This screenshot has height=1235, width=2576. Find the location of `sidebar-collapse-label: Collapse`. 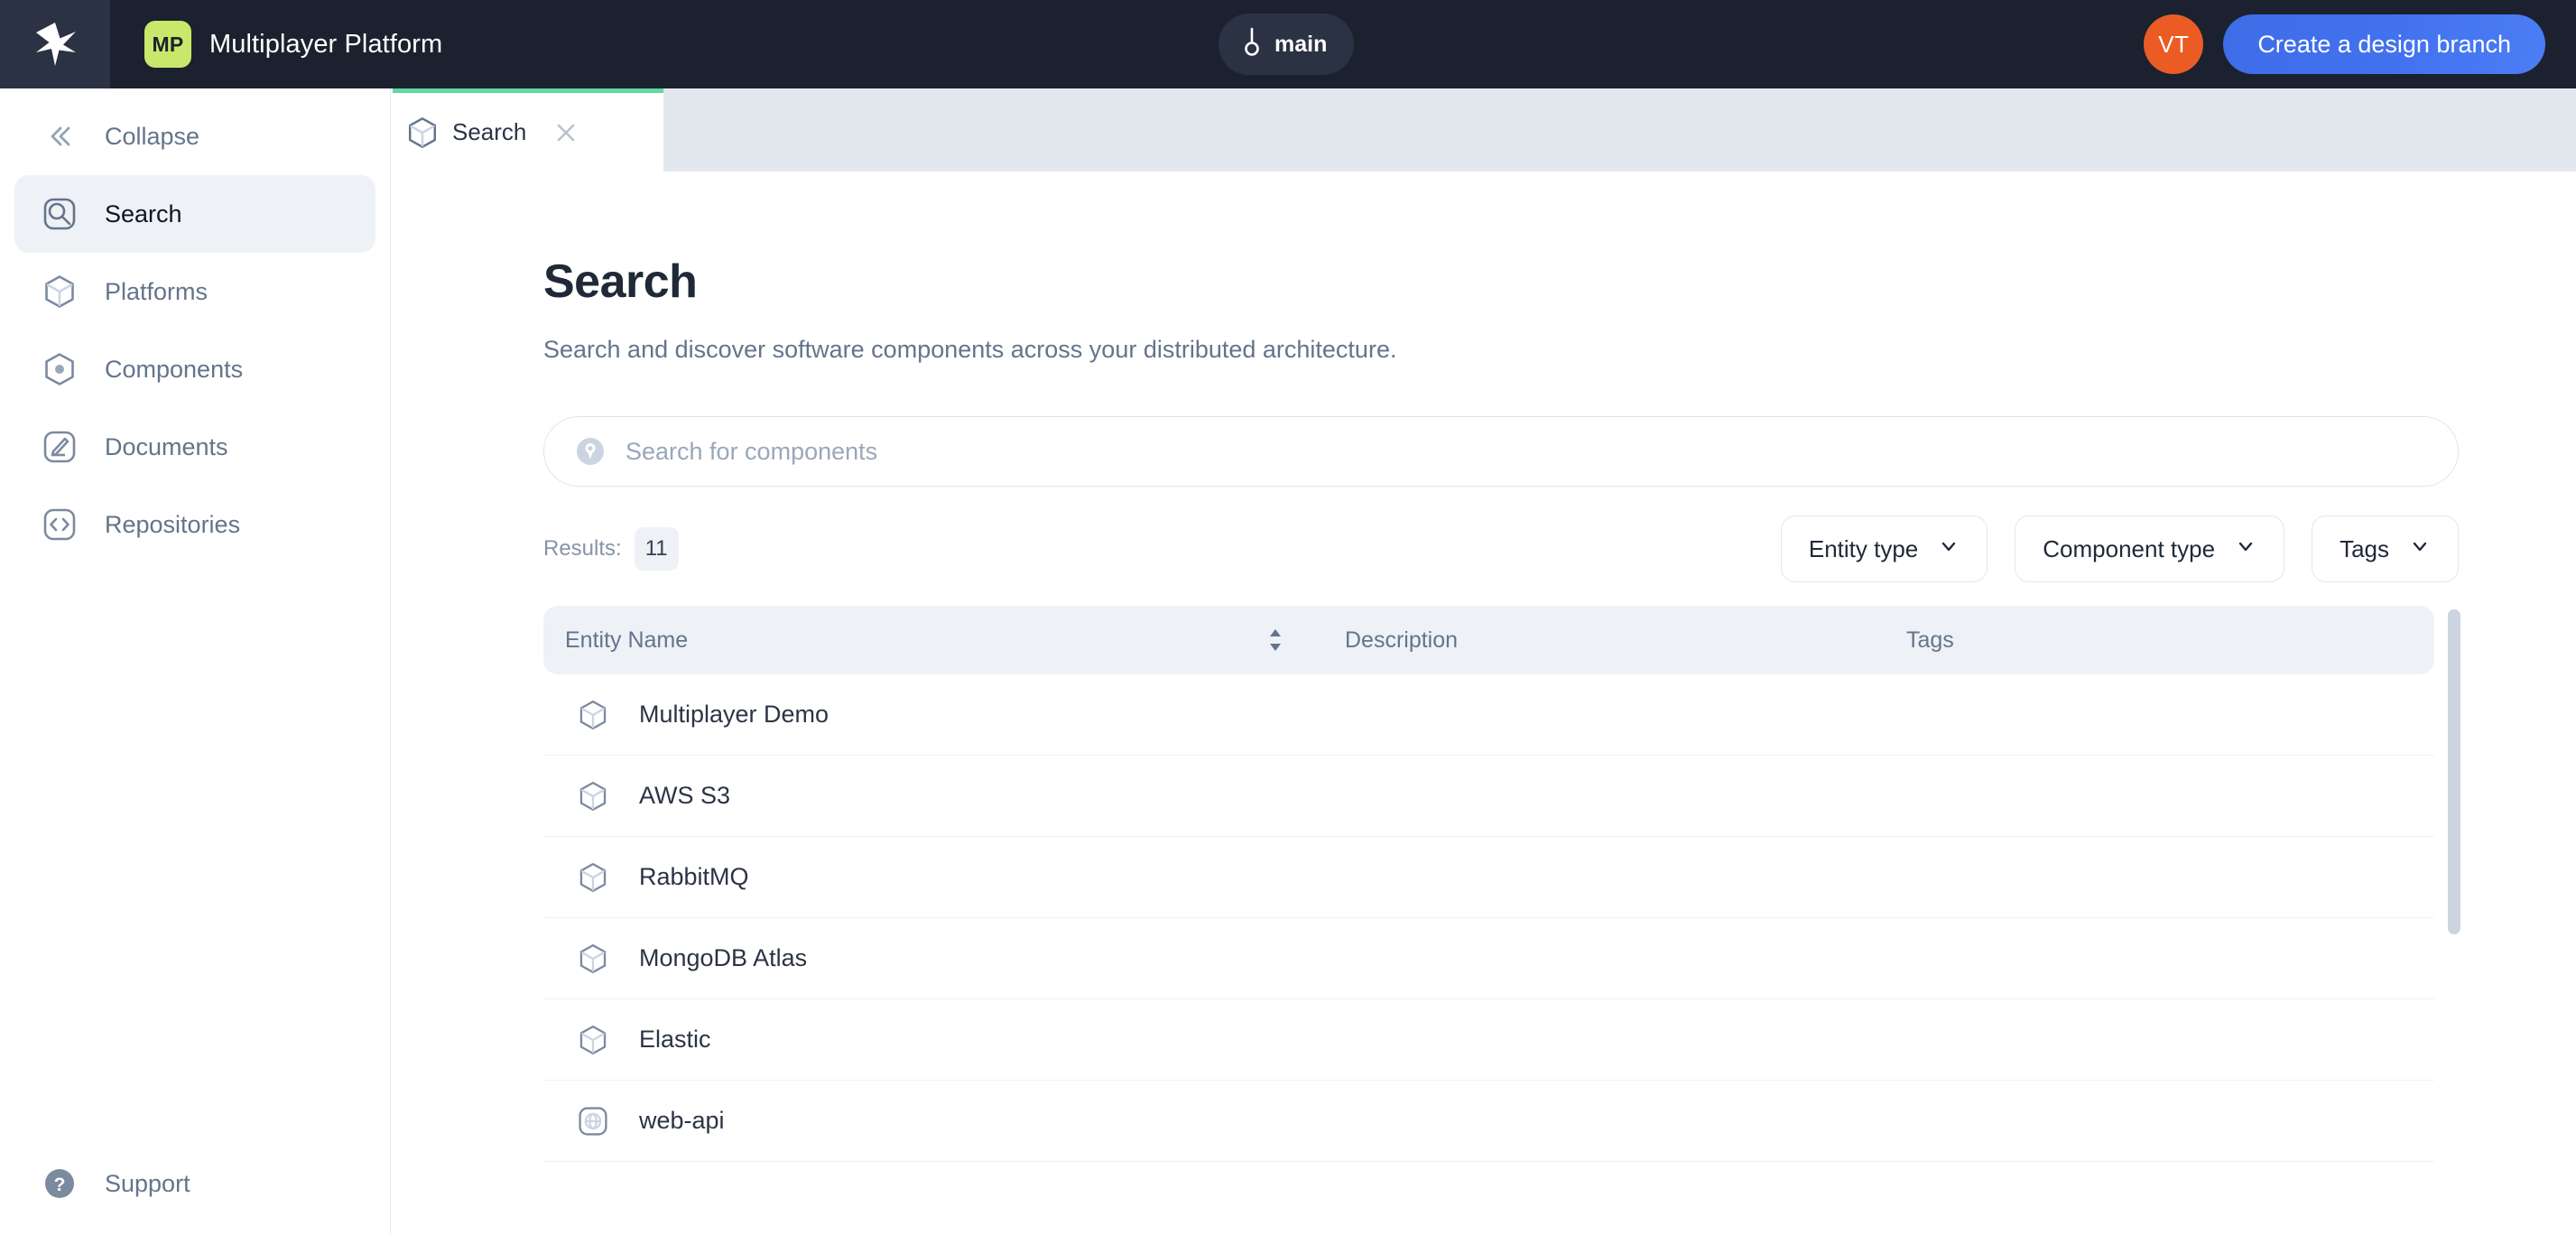

sidebar-collapse-label: Collapse is located at coordinates (152, 136).